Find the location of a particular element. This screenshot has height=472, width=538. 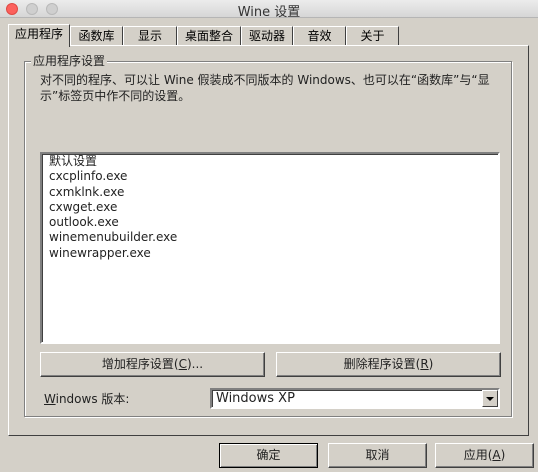

tab-applications: 应用程序 is located at coordinates (39, 35).